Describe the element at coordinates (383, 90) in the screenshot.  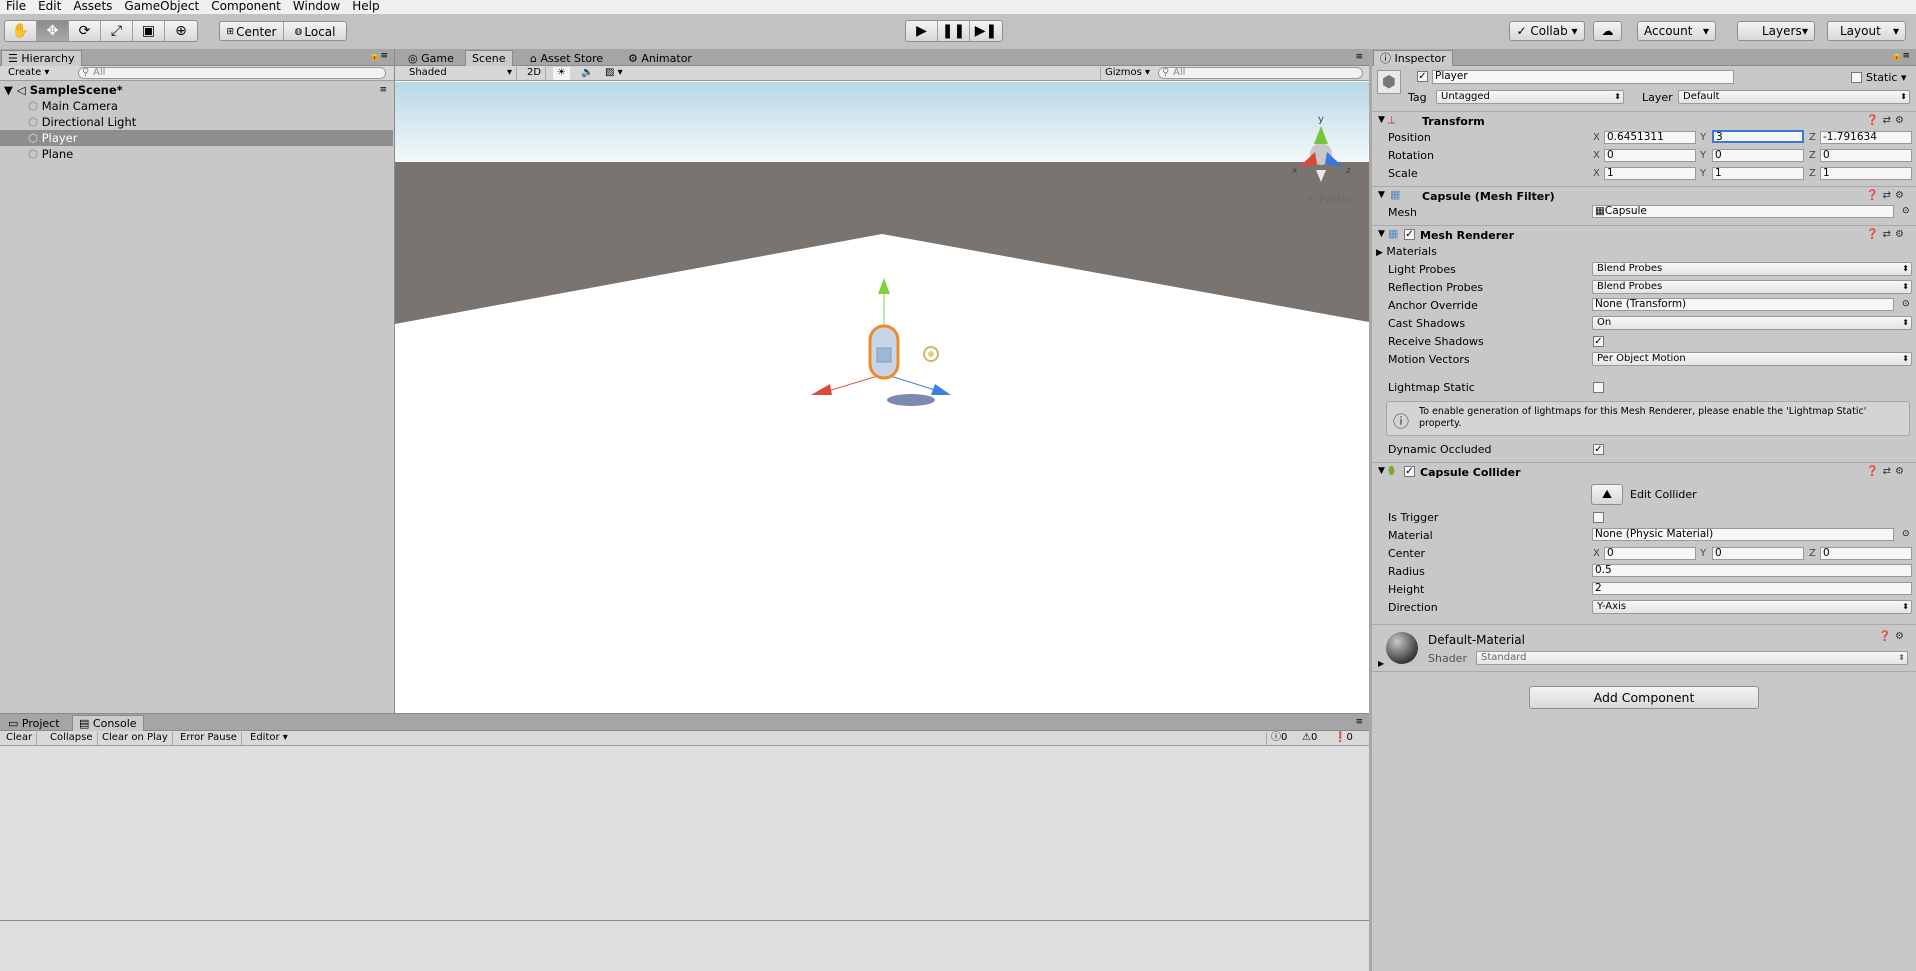
I see `scene-menu-icon: ≡` at that location.